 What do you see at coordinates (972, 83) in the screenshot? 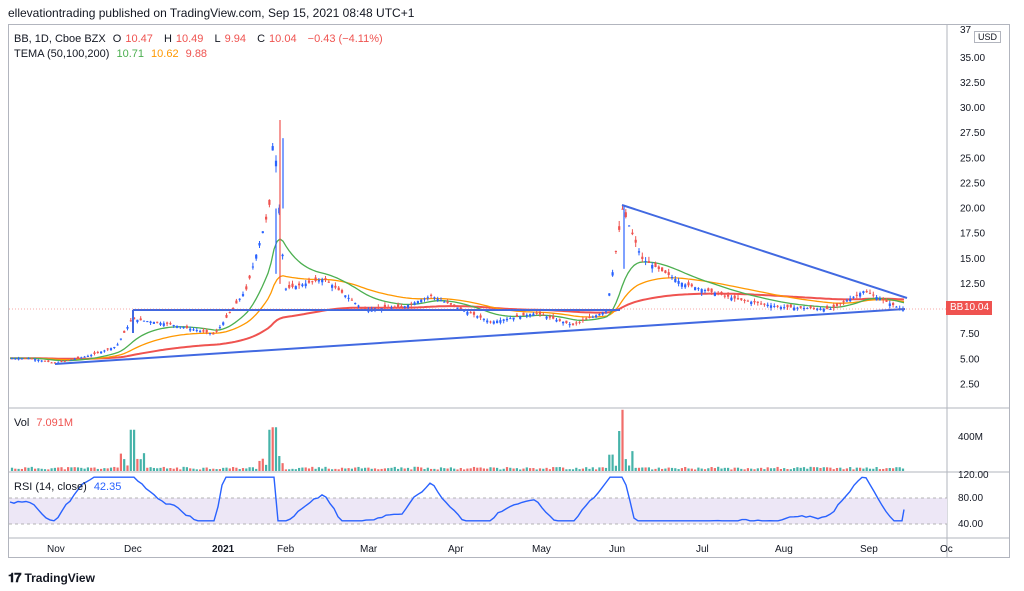
I see `price-tick-label: 32.50` at bounding box center [972, 83].